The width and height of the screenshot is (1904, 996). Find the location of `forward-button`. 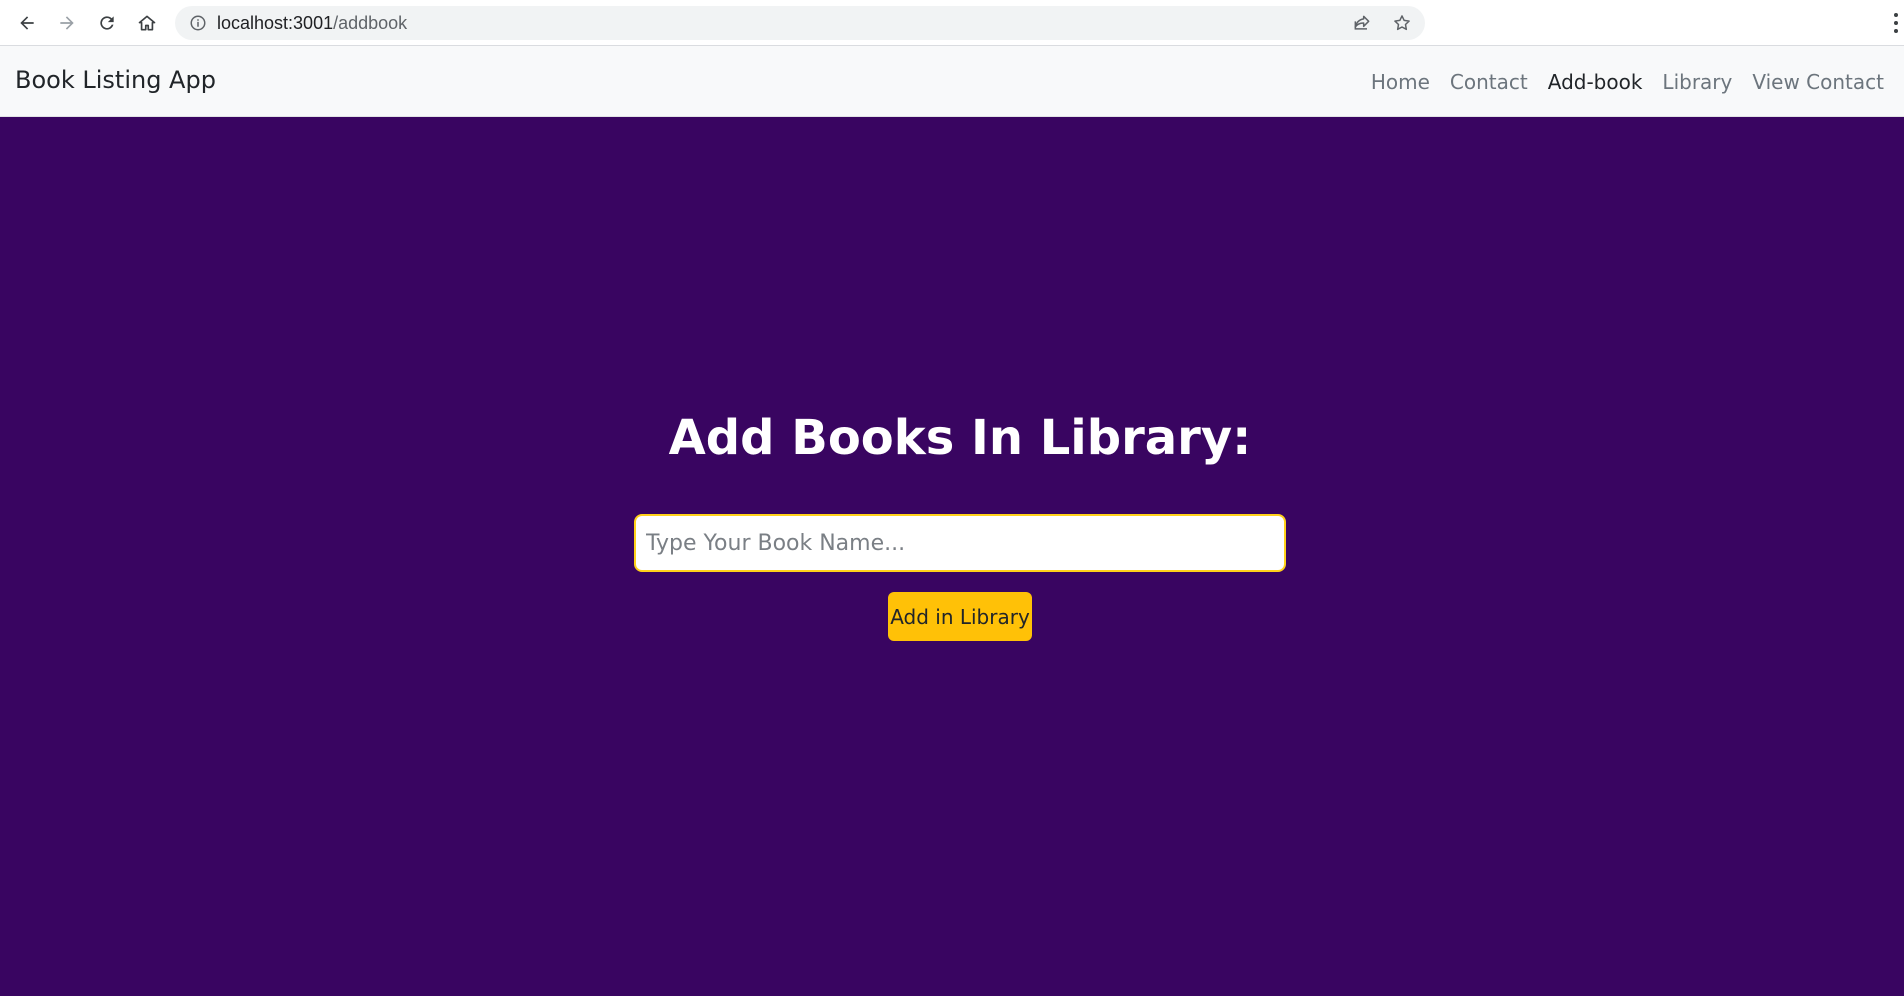

forward-button is located at coordinates (67, 23).